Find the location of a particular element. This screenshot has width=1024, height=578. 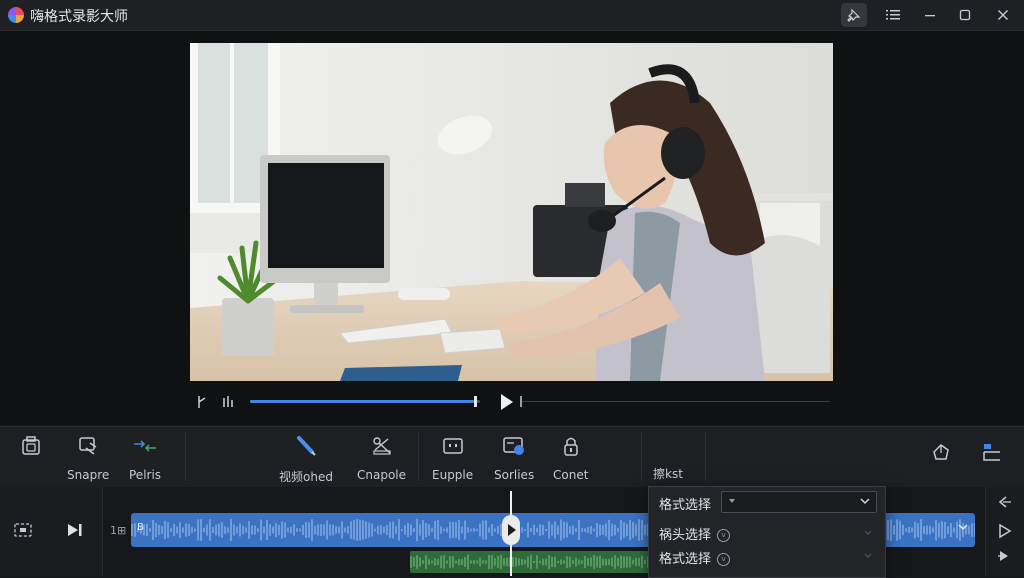

dropdown-option-label: 祸头选择 is located at coordinates (685, 535).